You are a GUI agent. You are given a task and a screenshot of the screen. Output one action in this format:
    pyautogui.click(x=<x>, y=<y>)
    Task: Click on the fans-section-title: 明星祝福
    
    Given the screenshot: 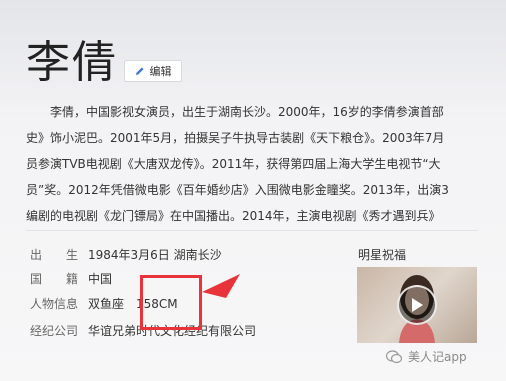 What is the action you would take?
    pyautogui.click(x=382, y=255)
    